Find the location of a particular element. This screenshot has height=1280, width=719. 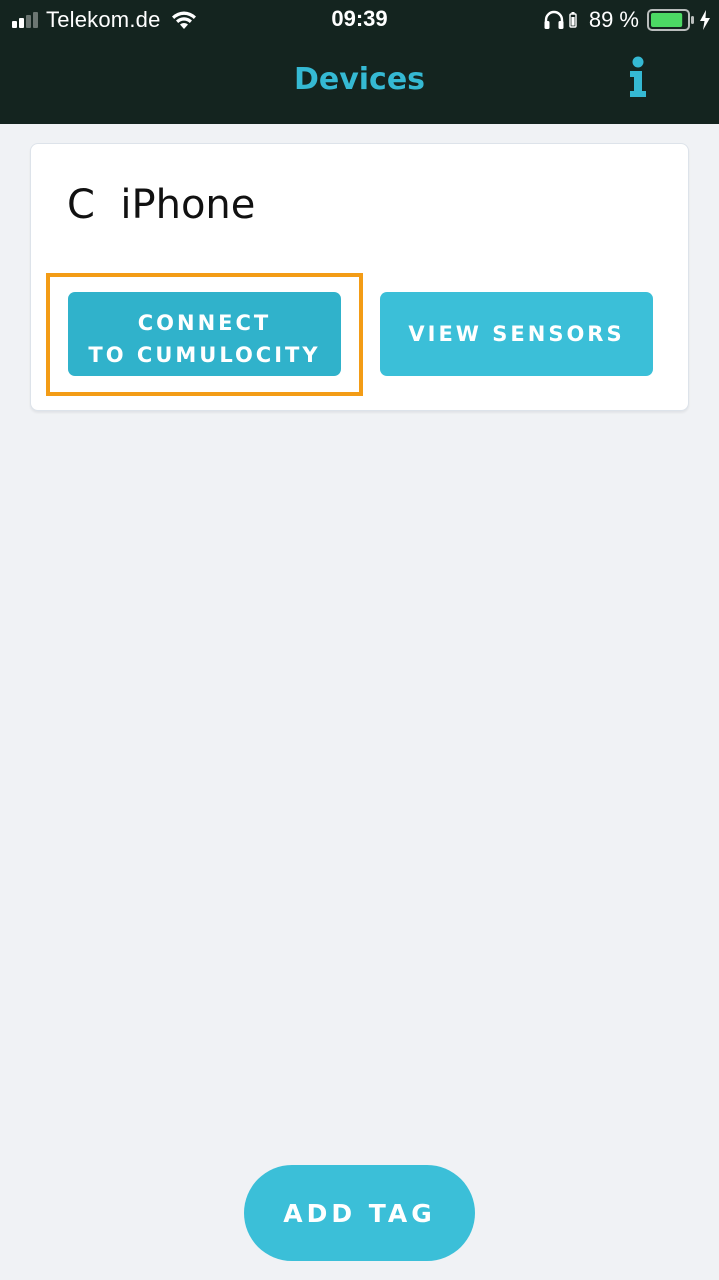

headphones-battery-icon is located at coordinates (573, 20).